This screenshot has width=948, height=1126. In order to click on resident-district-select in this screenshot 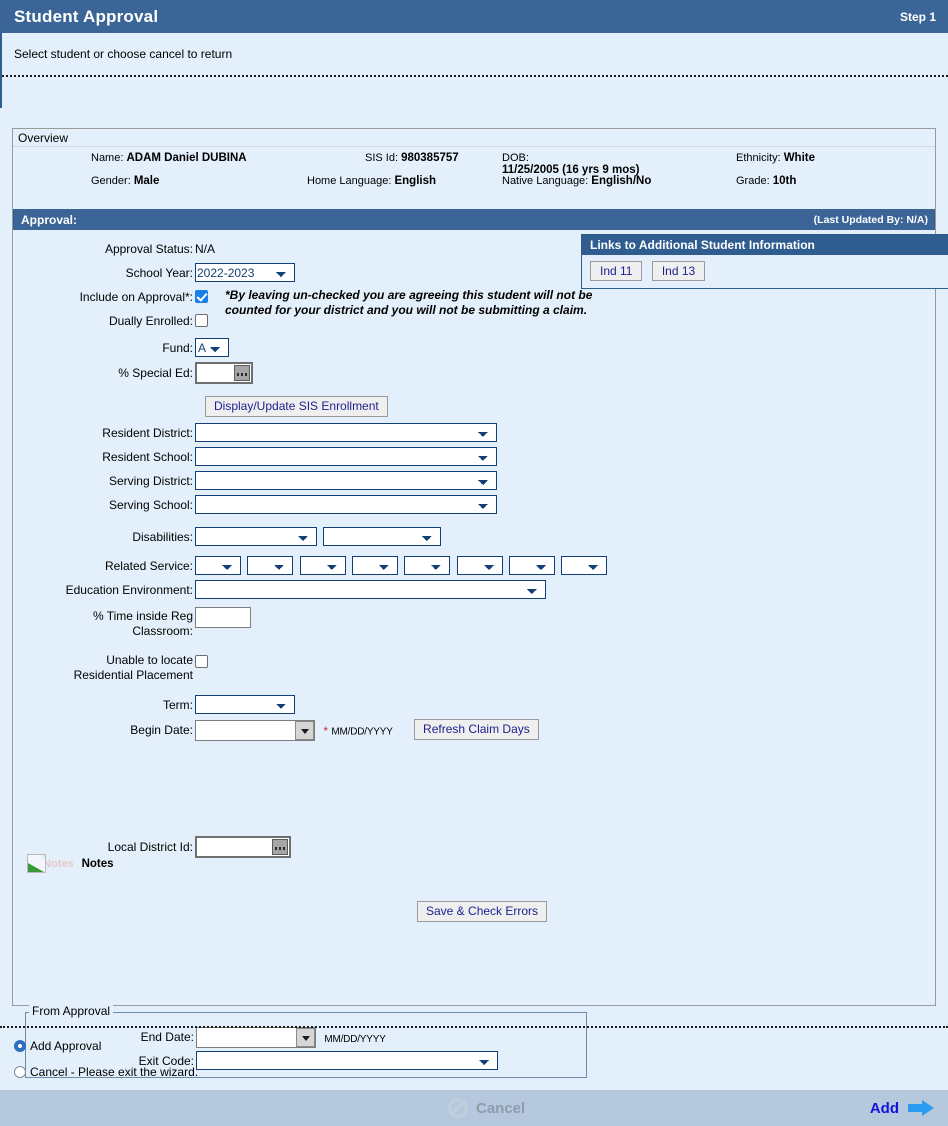, I will do `click(346, 432)`.